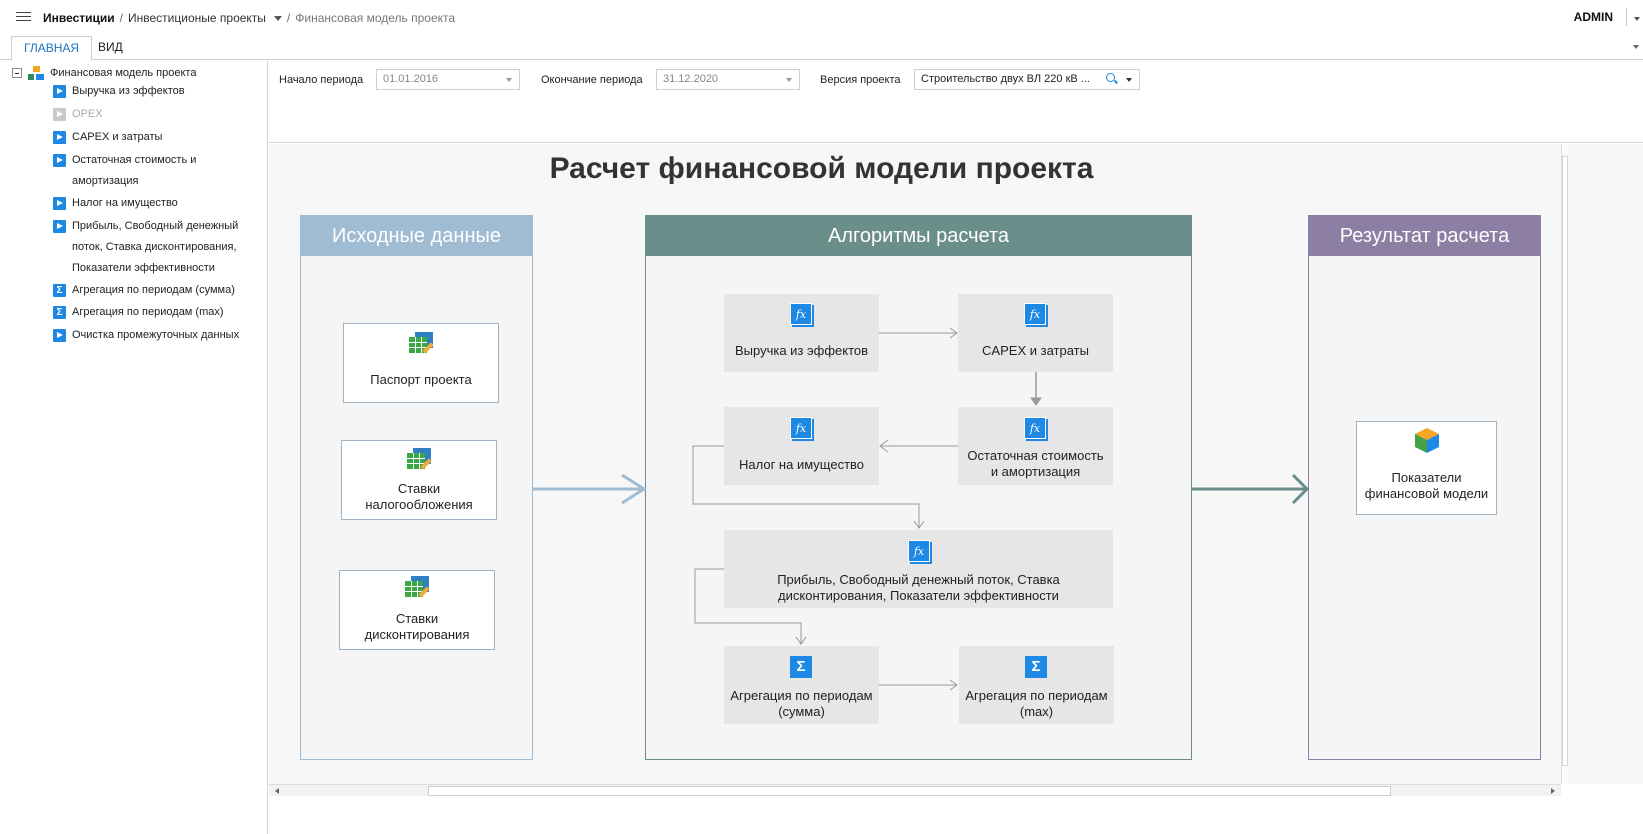  What do you see at coordinates (1035, 350) in the screenshot?
I see `algo-label: CAPEX и затраты` at bounding box center [1035, 350].